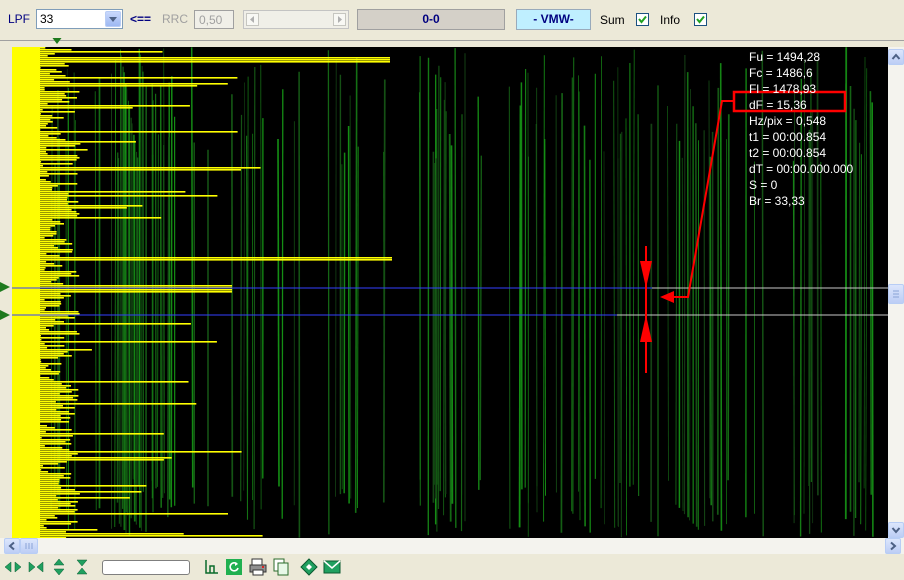 The height and width of the screenshot is (580, 904). Describe the element at coordinates (36, 567) in the screenshot. I see `collapse-horizontal-icon` at that location.